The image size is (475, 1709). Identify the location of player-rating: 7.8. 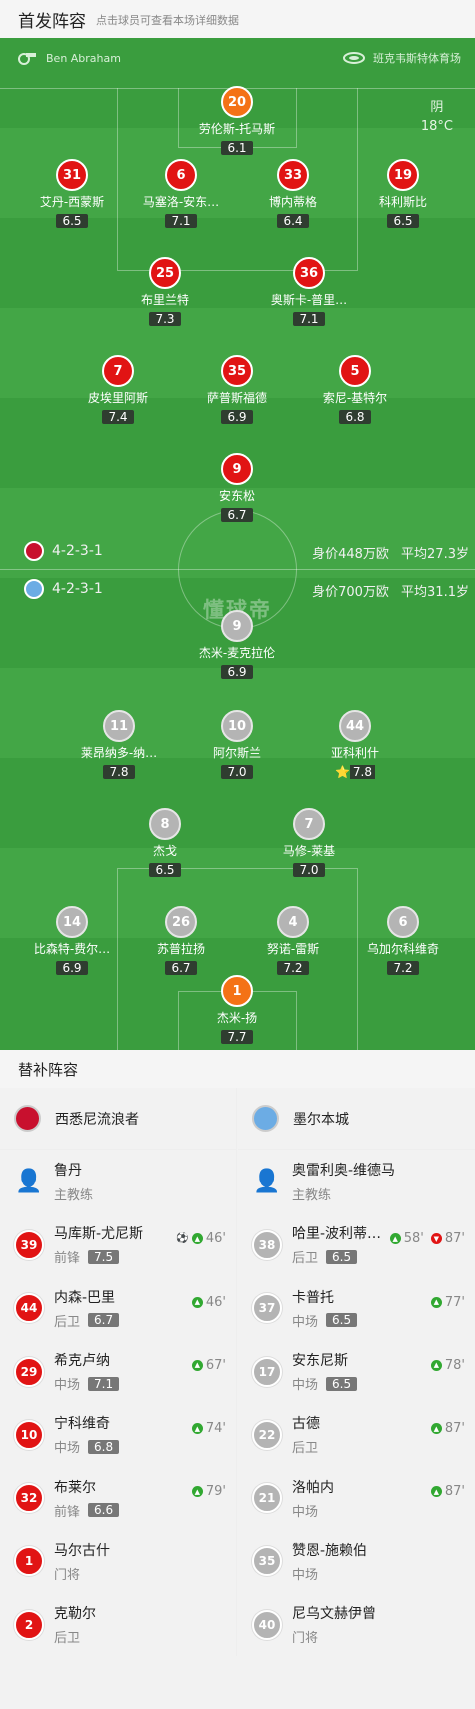
(119, 772).